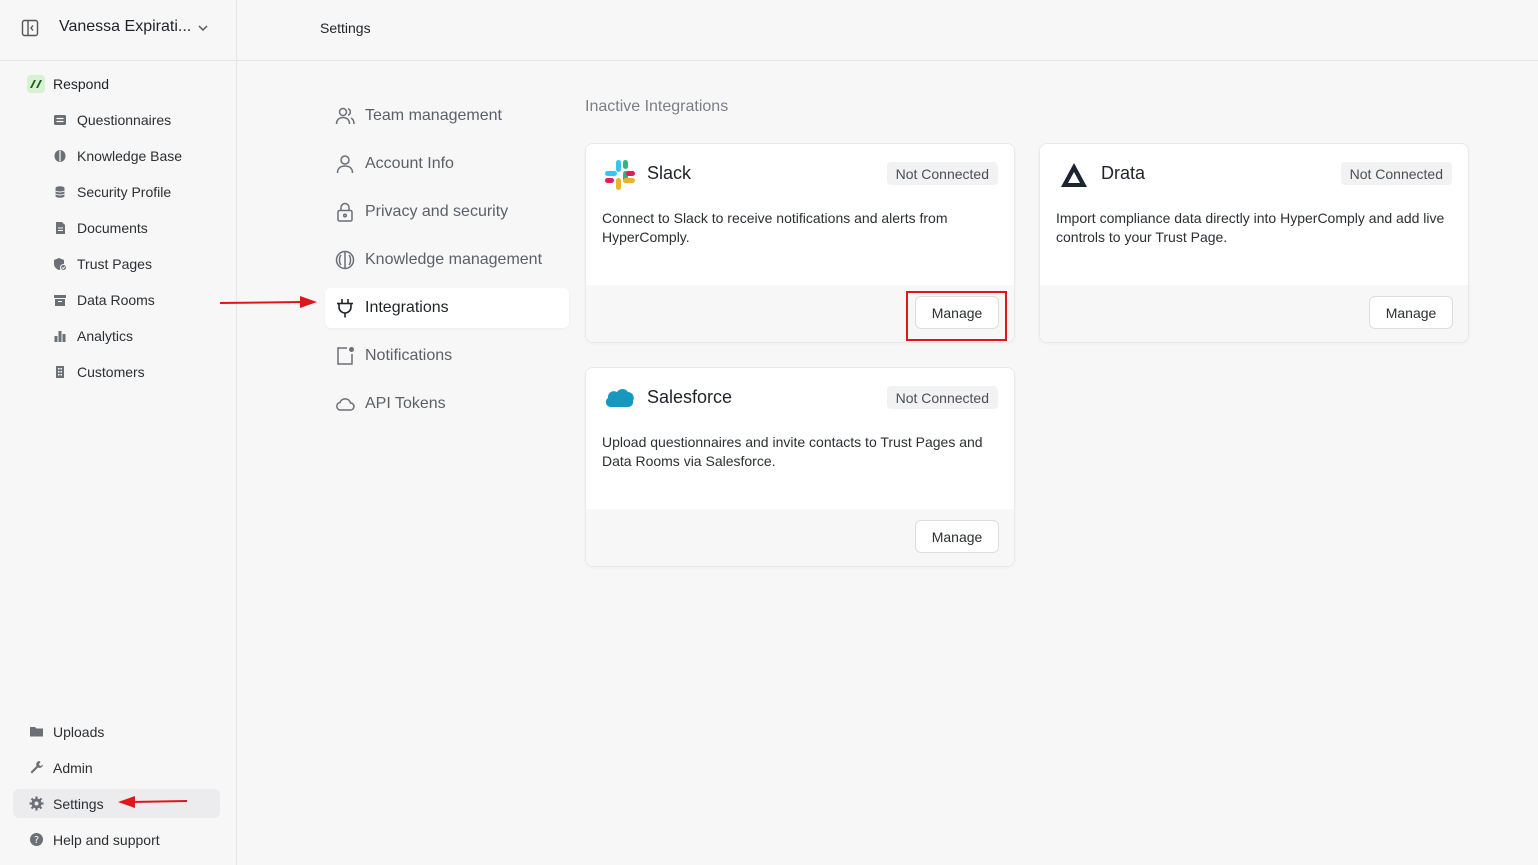  Describe the element at coordinates (60, 120) in the screenshot. I see `list-icon` at that location.